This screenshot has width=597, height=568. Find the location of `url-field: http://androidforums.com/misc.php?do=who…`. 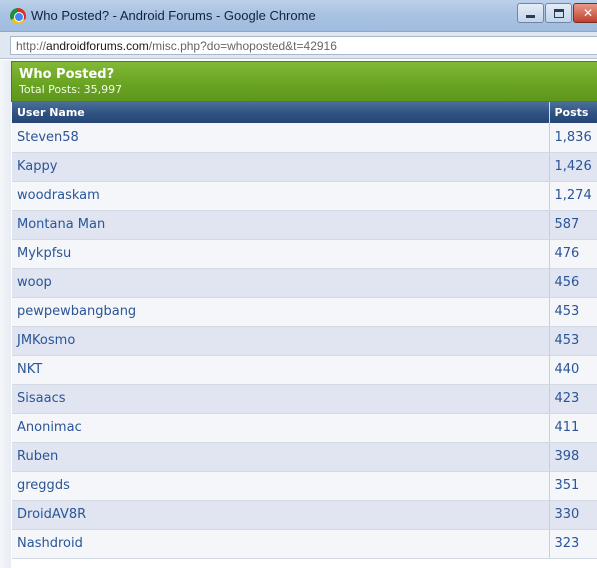

url-field: http://androidforums.com/misc.php?do=who… is located at coordinates (303, 45).